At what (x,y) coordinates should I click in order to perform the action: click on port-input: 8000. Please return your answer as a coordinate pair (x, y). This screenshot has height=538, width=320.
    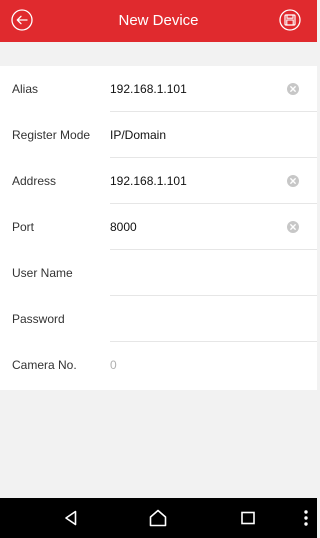
    Looking at the image, I should click on (123, 227).